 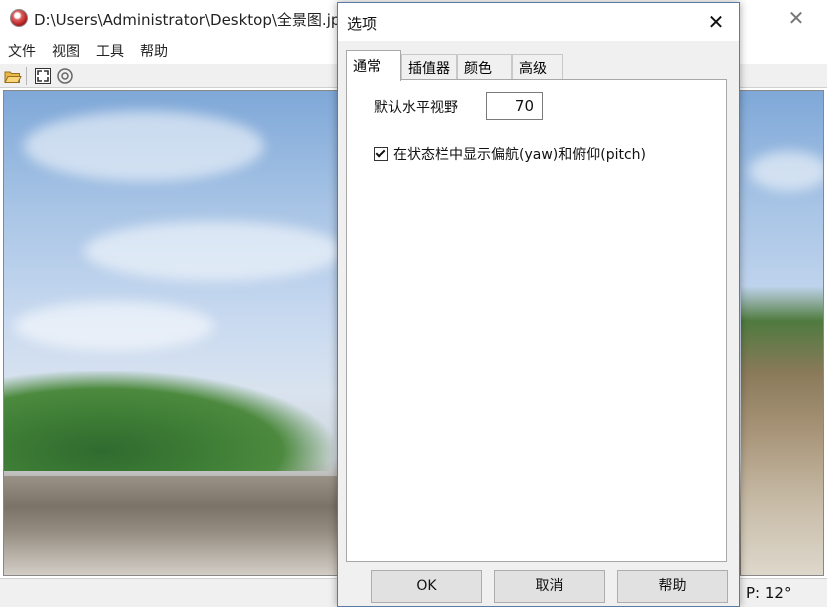 What do you see at coordinates (769, 593) in the screenshot?
I see `status-pitch-readout: P: 12°` at bounding box center [769, 593].